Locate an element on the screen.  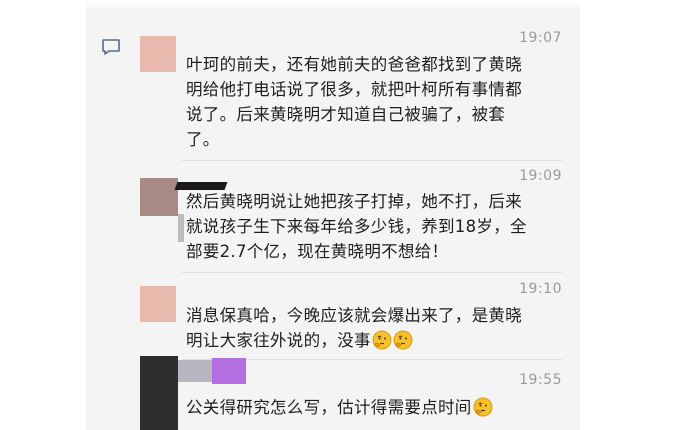
message-square-icon is located at coordinates (111, 47).